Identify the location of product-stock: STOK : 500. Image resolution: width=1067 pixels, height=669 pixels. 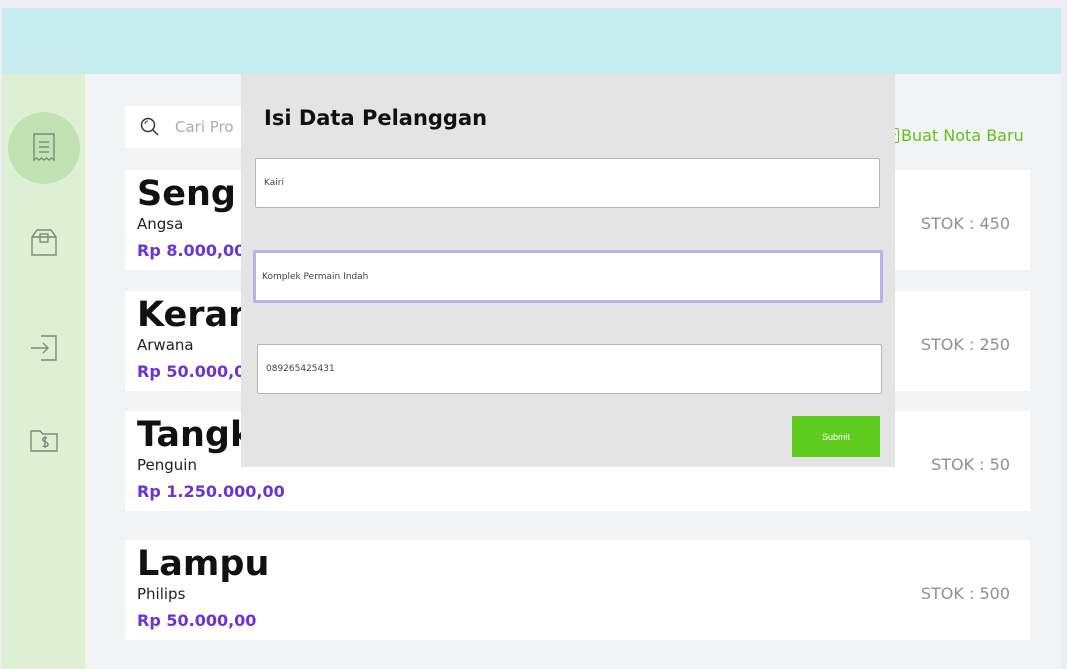
(965, 593).